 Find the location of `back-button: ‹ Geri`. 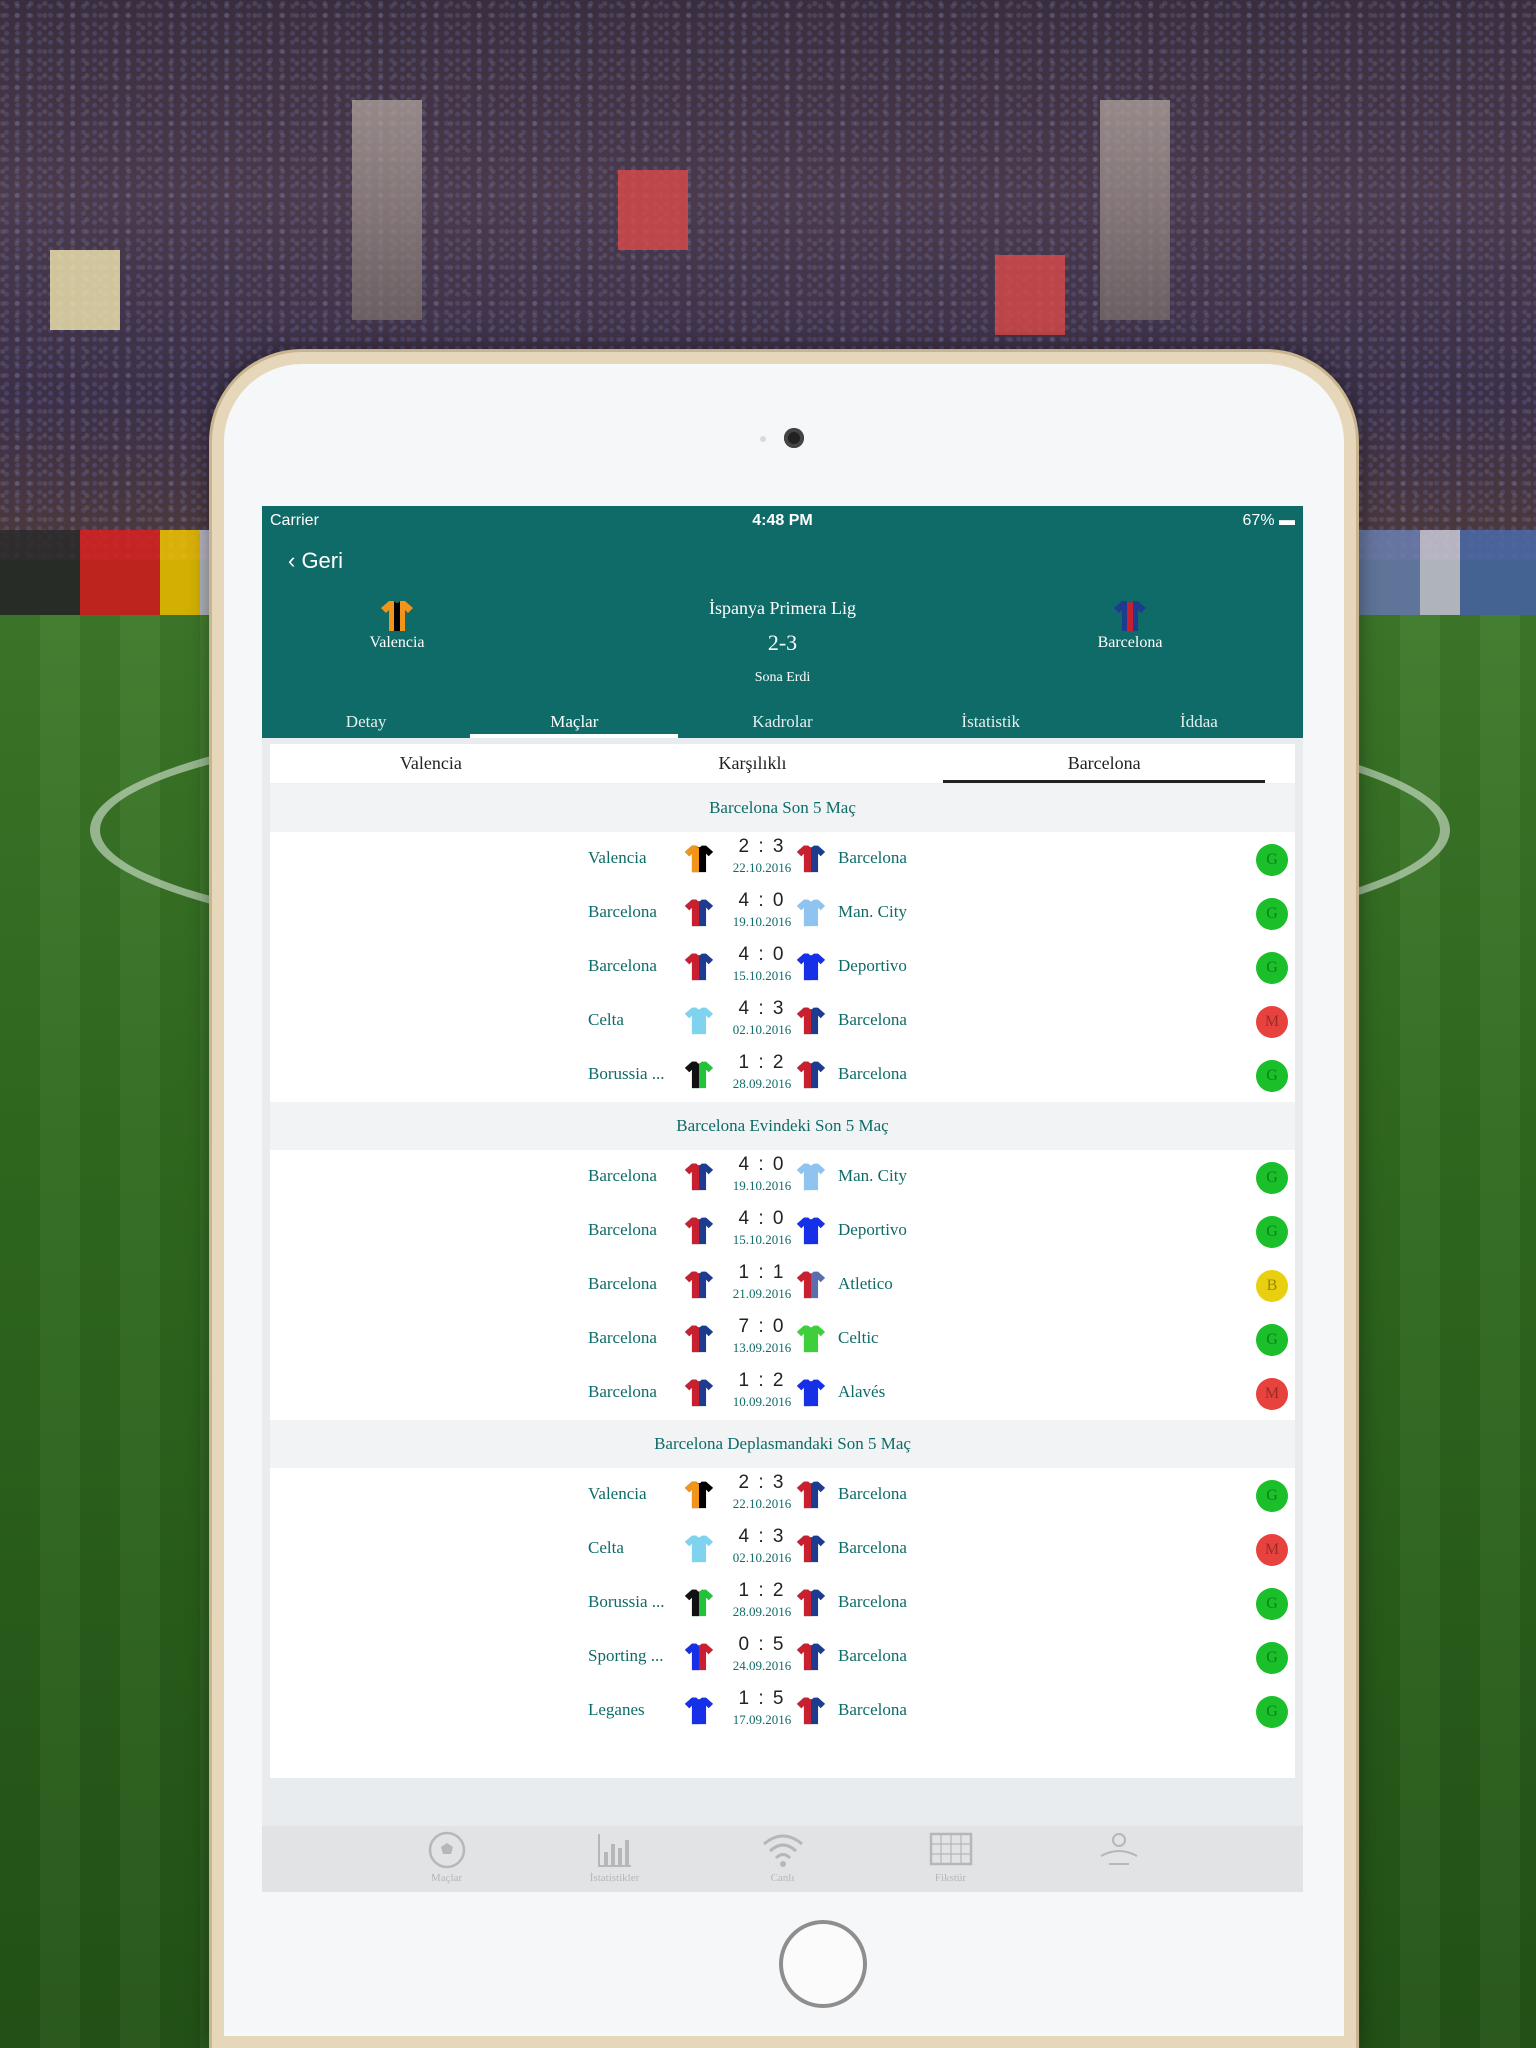

back-button: ‹ Geri is located at coordinates (315, 561).